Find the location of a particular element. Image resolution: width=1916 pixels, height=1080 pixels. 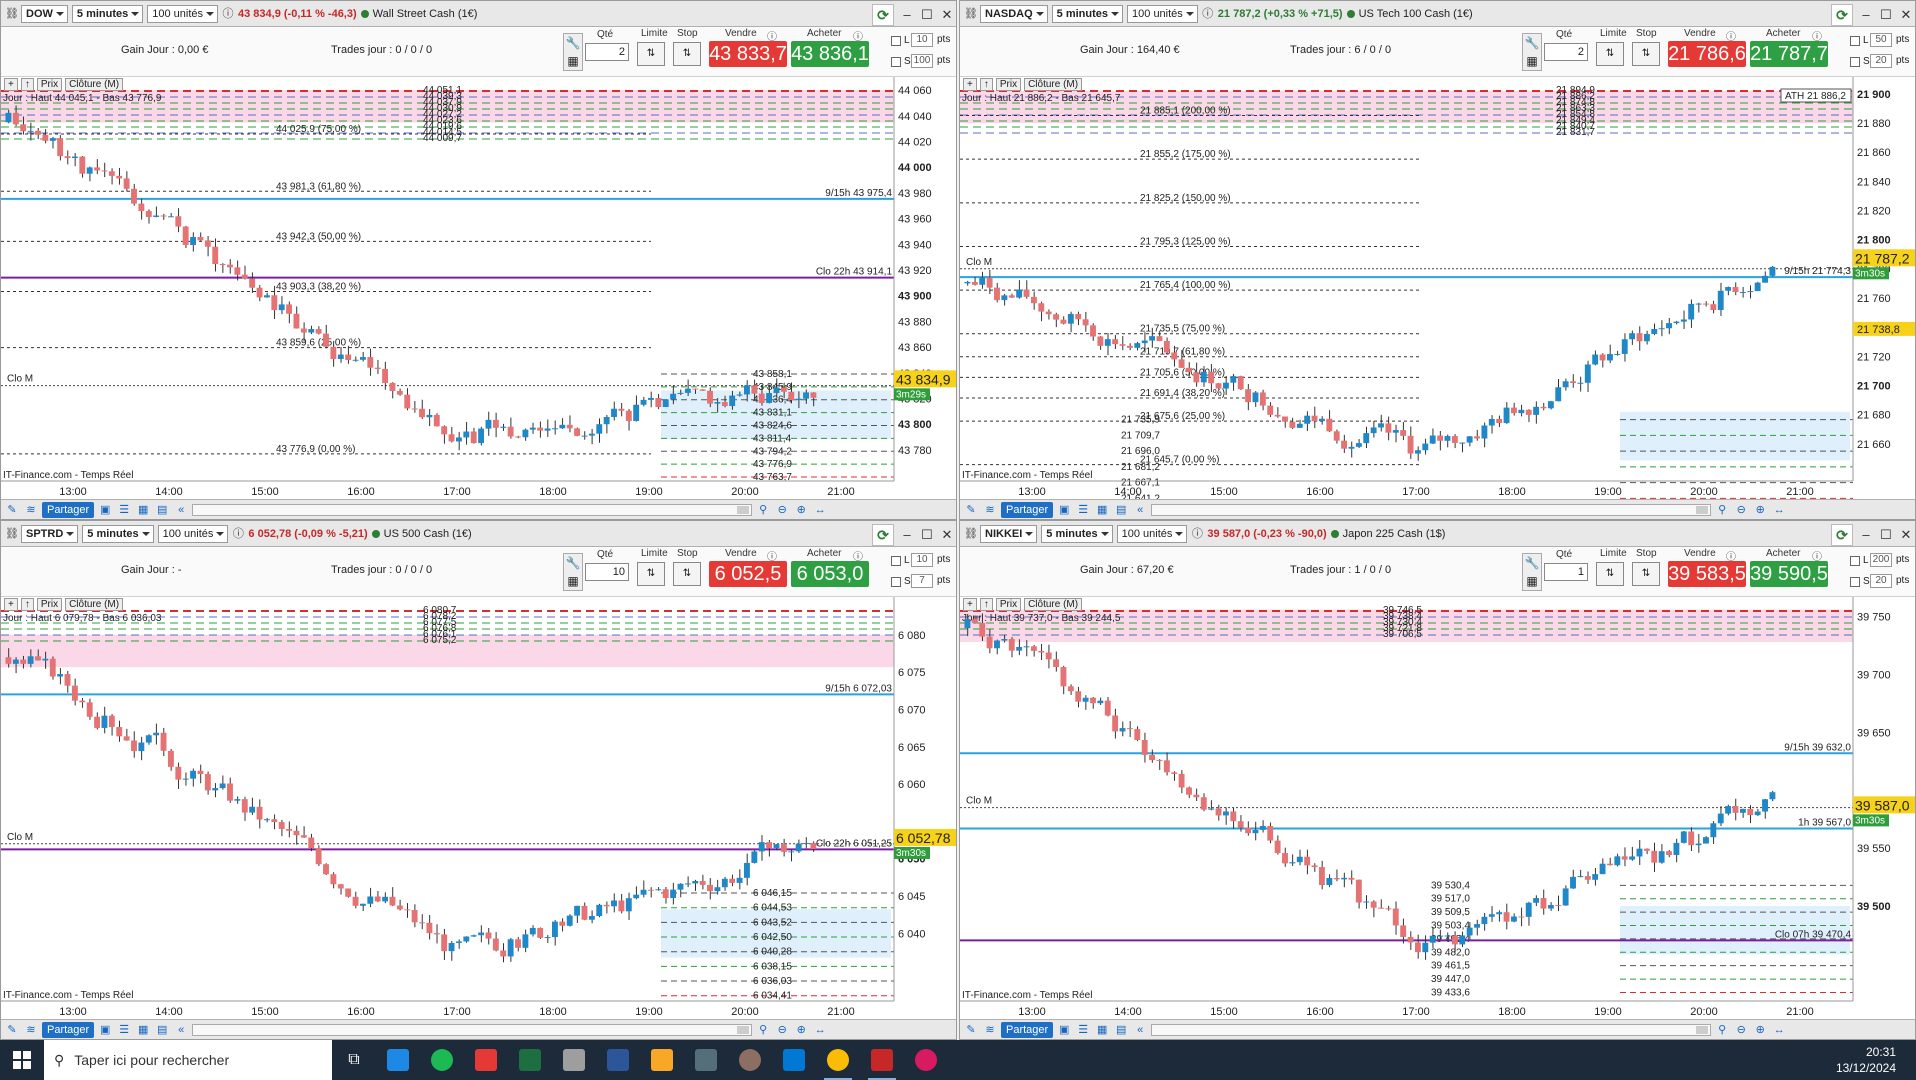

ig-icon is located at coordinates (486, 1060).